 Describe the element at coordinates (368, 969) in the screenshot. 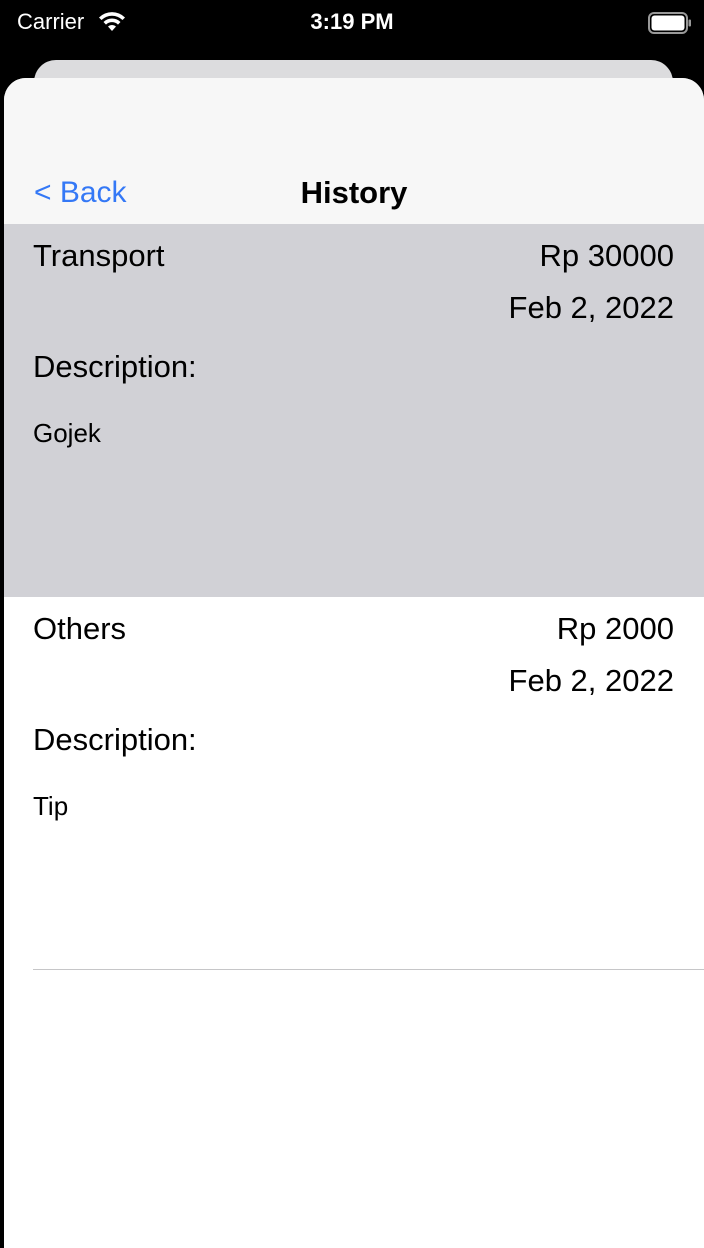

I see `row-separator` at that location.